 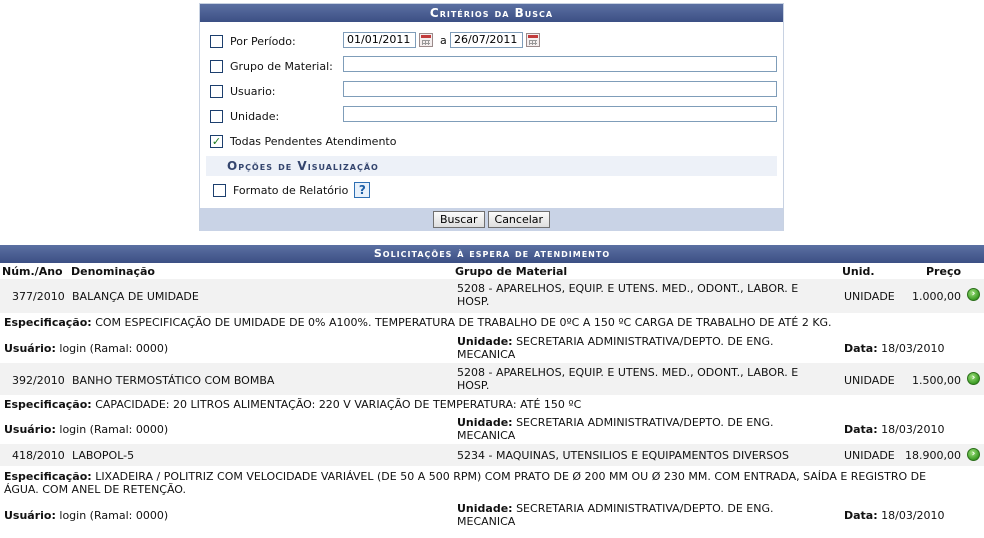 What do you see at coordinates (933, 455) in the screenshot?
I see `item-preco: 18.900,00` at bounding box center [933, 455].